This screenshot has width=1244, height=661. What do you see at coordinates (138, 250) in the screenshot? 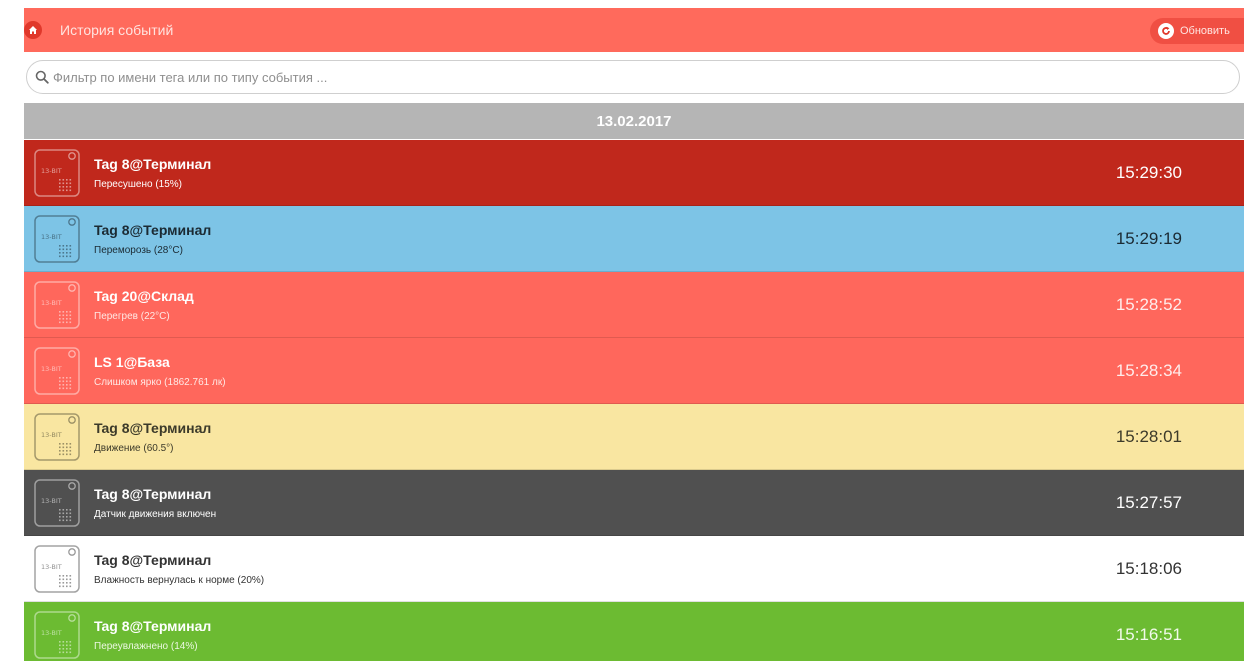
I see `event-description: Переморозь (28°C)` at bounding box center [138, 250].